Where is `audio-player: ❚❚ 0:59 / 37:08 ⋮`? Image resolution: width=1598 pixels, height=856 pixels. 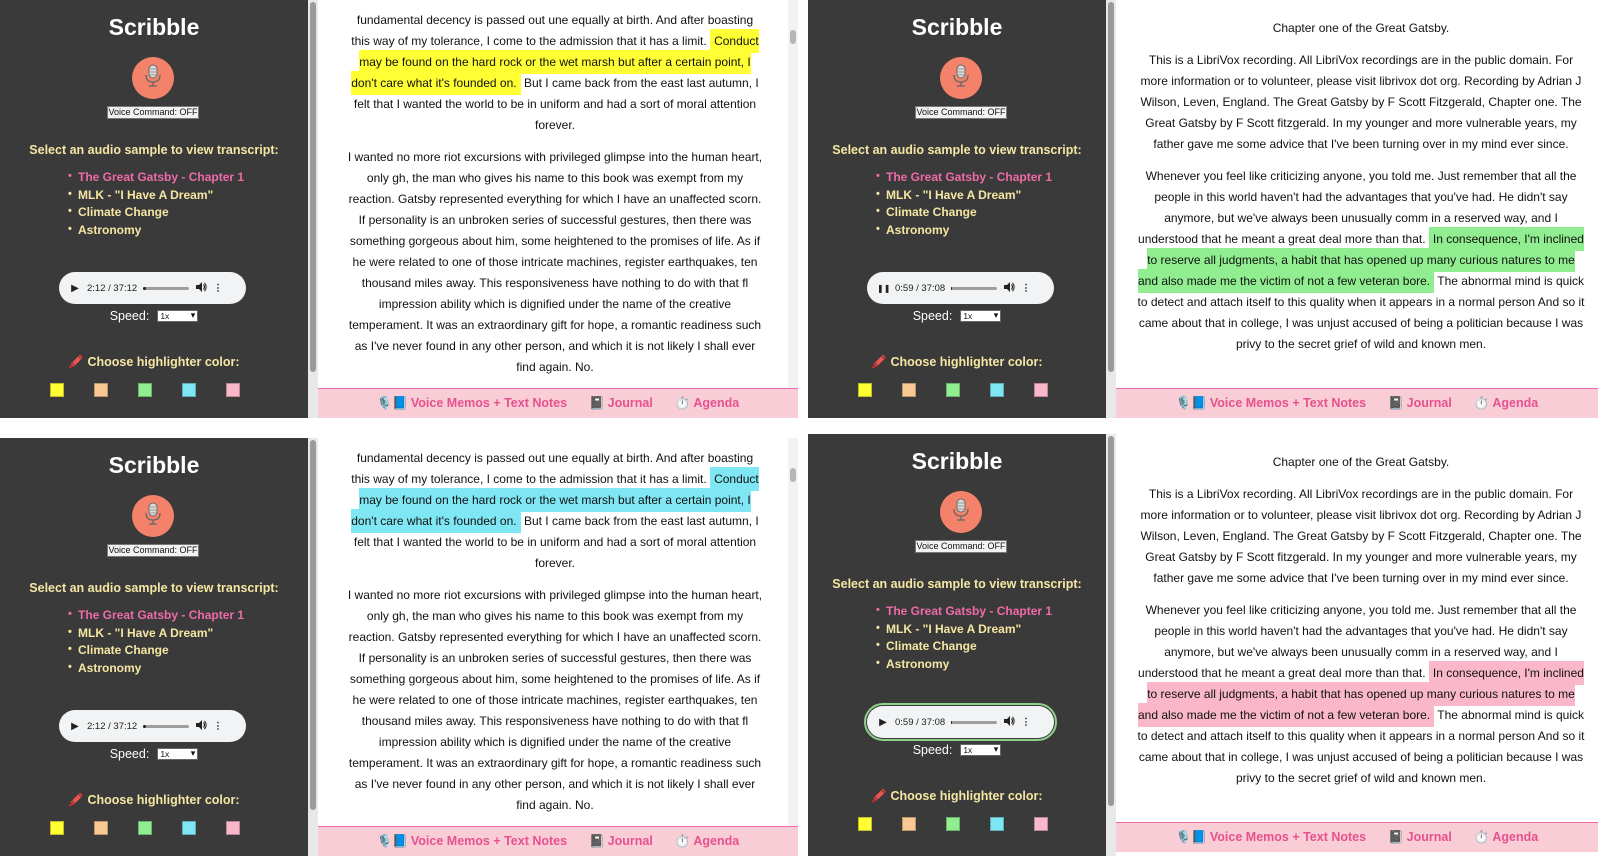
audio-player: ❚❚ 0:59 / 37:08 ⋮ is located at coordinates (960, 288).